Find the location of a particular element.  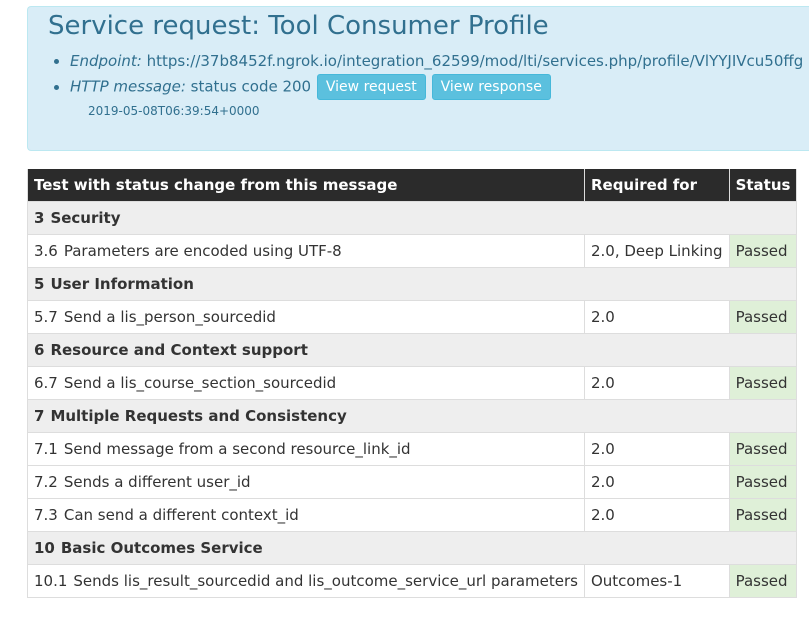

test-number: 3.6 is located at coordinates (46, 251).